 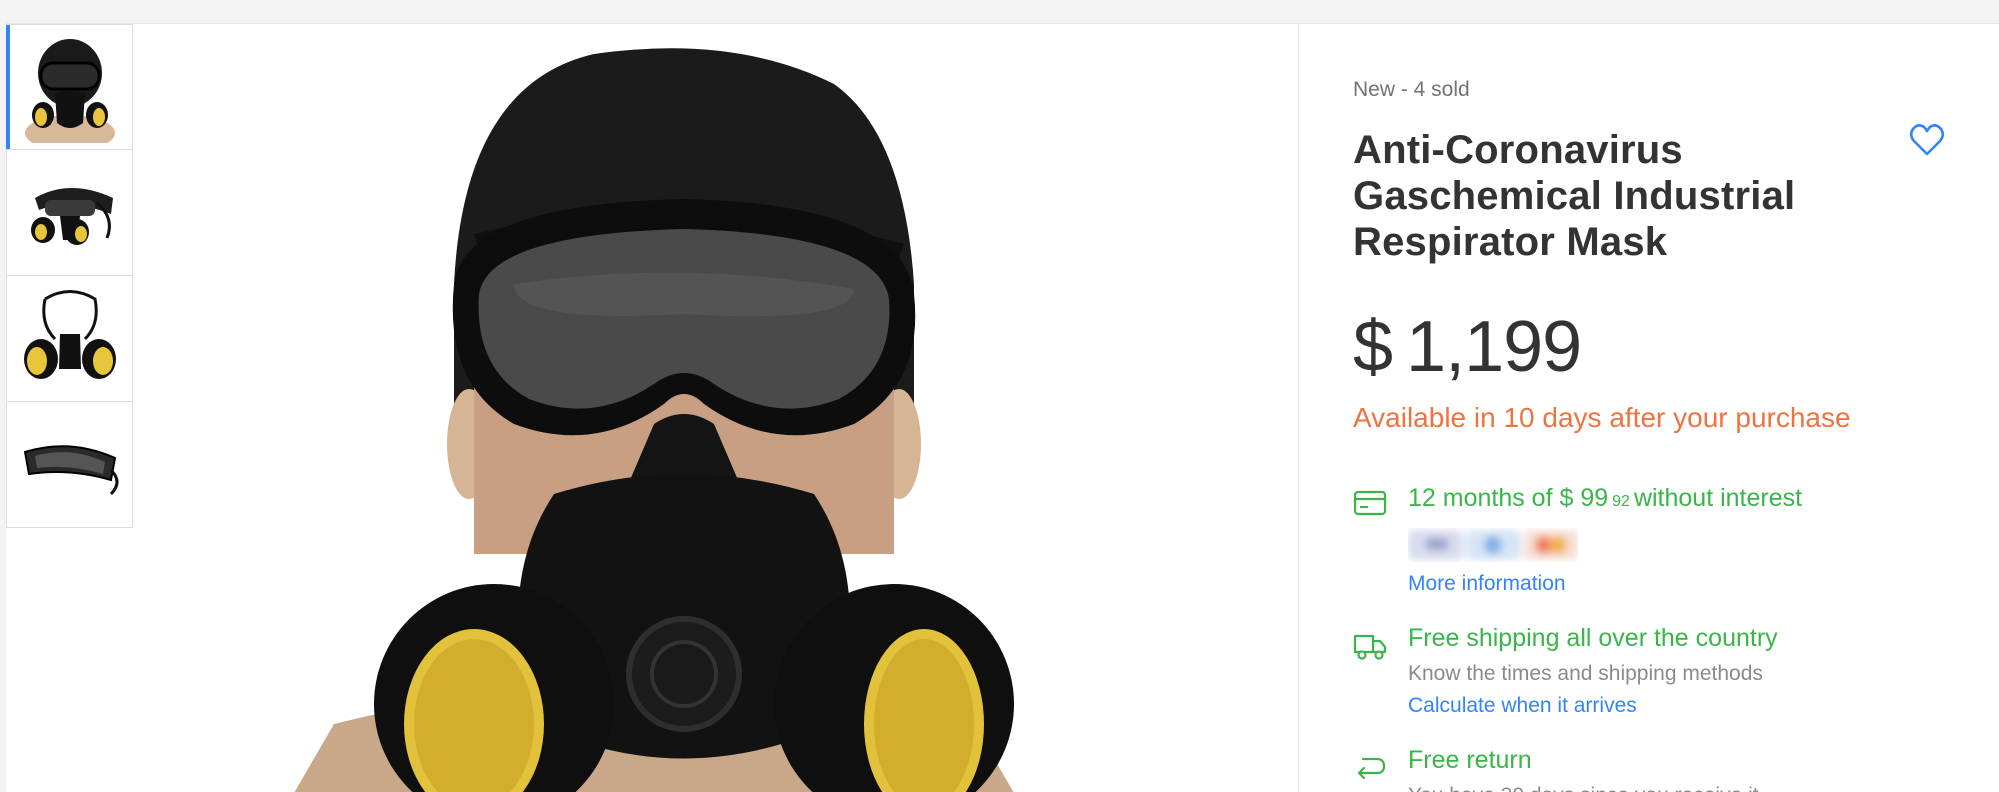 What do you see at coordinates (1718, 498) in the screenshot?
I see `installments-suffix: without interest` at bounding box center [1718, 498].